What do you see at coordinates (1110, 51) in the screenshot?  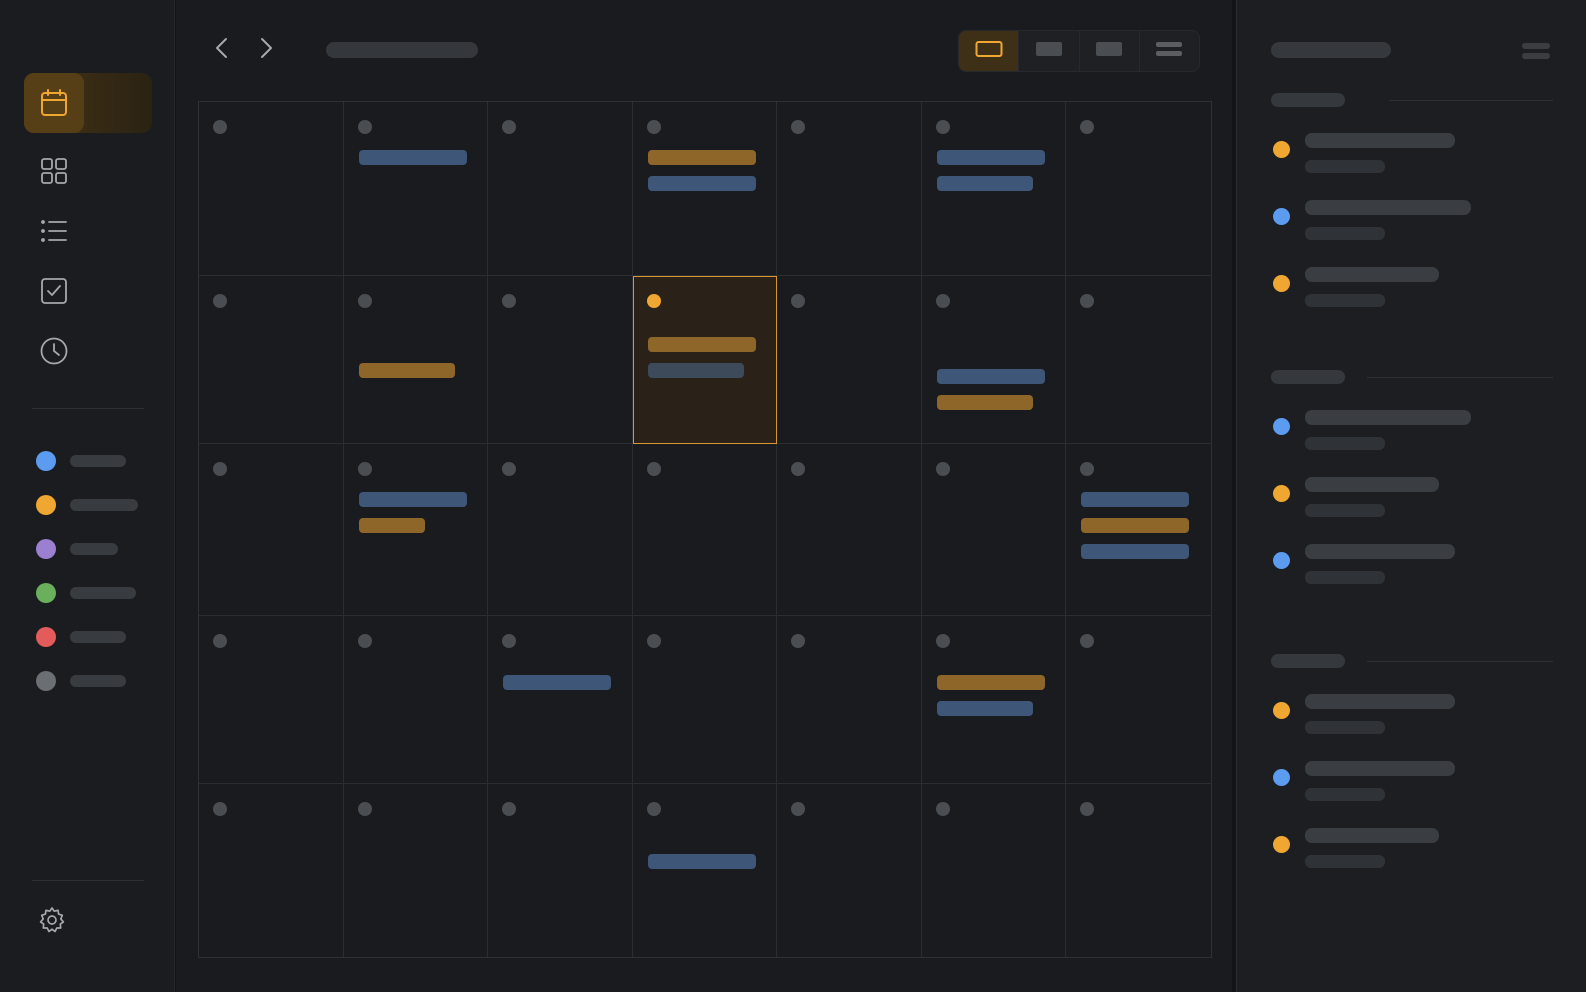 I see `view-day-button` at bounding box center [1110, 51].